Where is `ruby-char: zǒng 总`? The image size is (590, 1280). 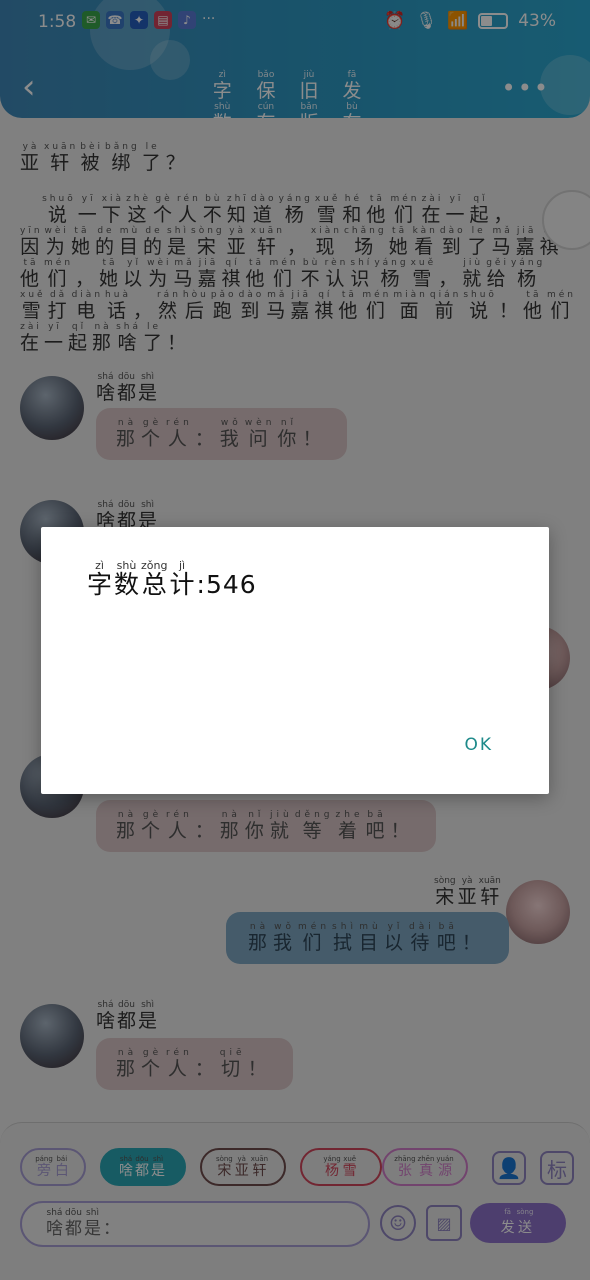
ruby-char: zǒng 总 is located at coordinates (154, 579).